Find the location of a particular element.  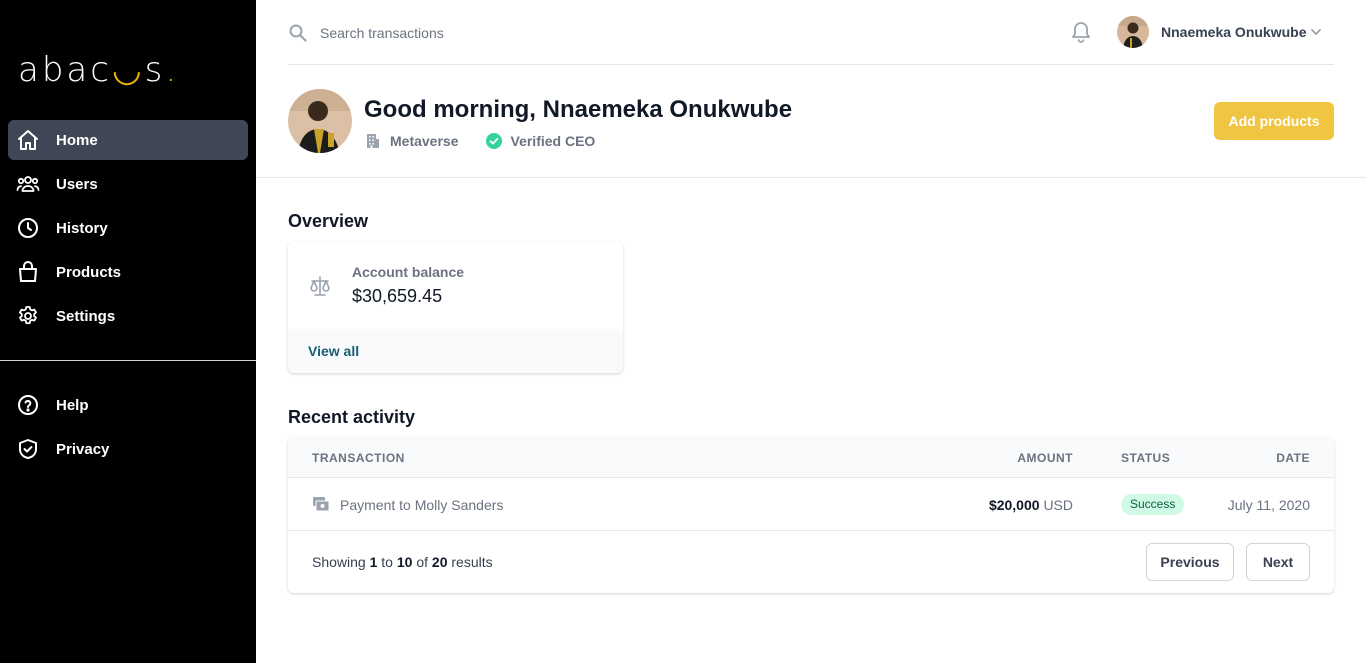

table-header: TRANSACTION AMOUNT STATUS DATE is located at coordinates (811, 457).